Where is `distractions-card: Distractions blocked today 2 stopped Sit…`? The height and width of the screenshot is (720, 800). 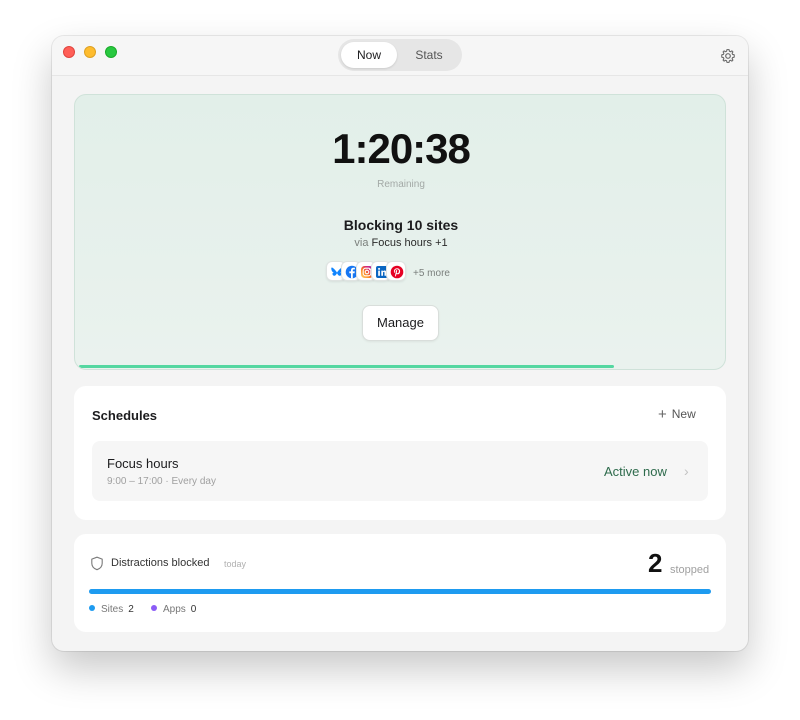
distractions-card: Distractions blocked today 2 stopped Sit… is located at coordinates (400, 583).